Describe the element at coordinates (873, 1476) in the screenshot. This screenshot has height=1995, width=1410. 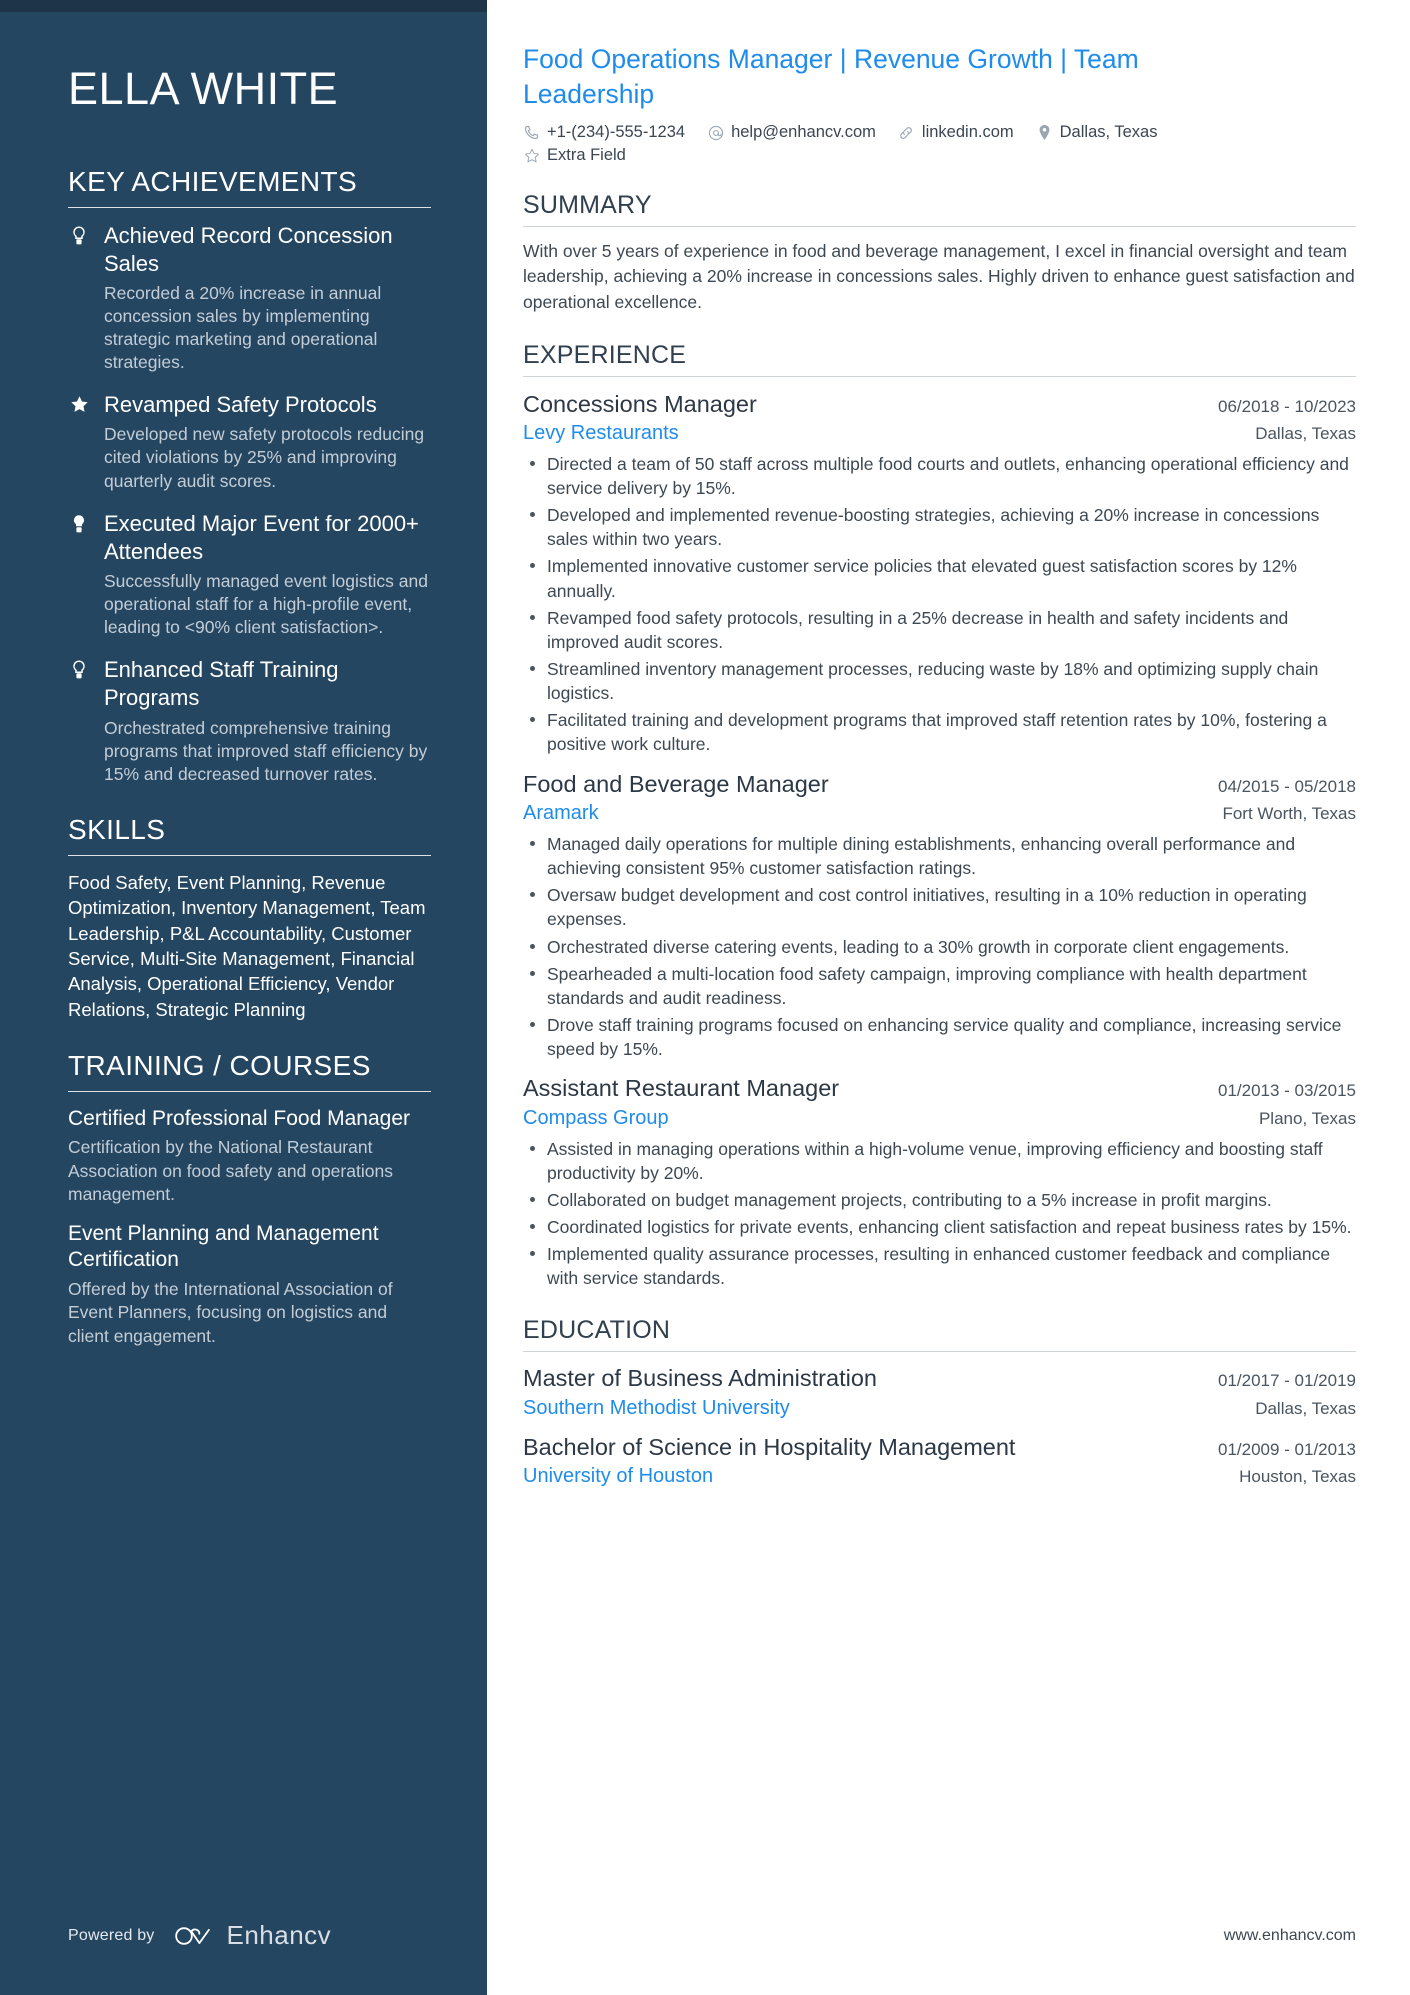
I see `school-name: University of Houston` at that location.